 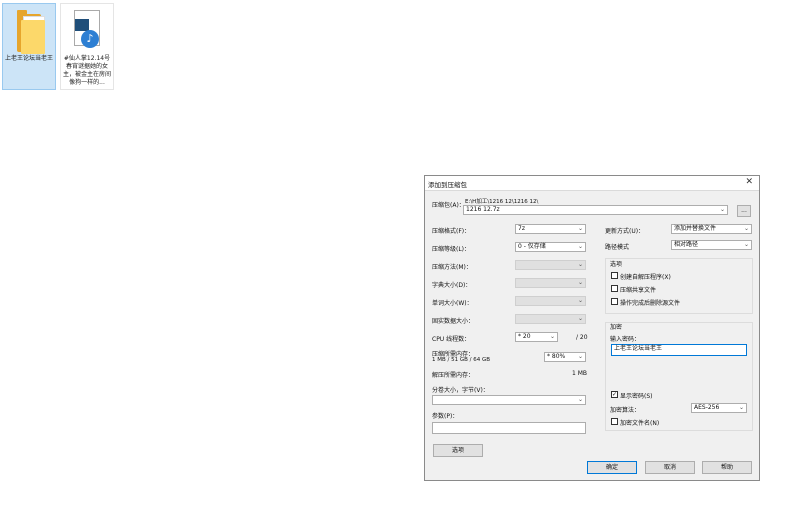 What do you see at coordinates (638, 348) in the screenshot?
I see `password-value: 上老王论坛当老王` at bounding box center [638, 348].